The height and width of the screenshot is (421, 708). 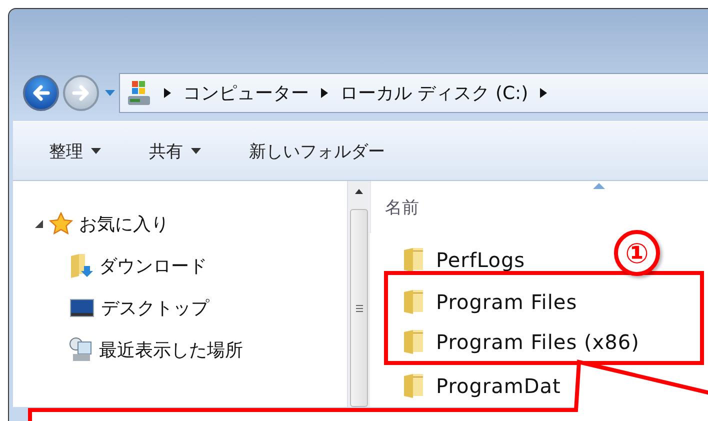 What do you see at coordinates (498, 386) in the screenshot?
I see `folder-name: ProgramDat` at bounding box center [498, 386].